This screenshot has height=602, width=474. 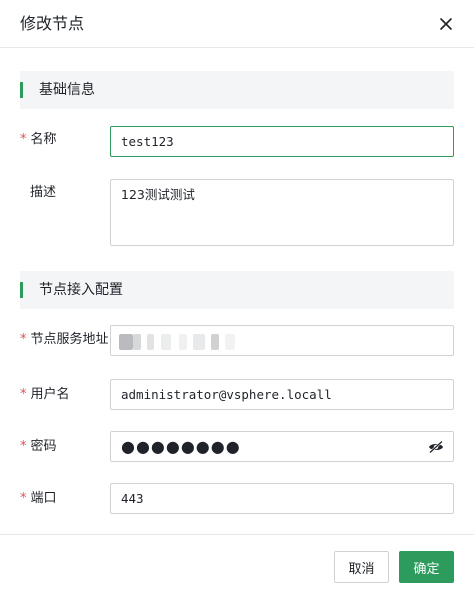 I want to click on address-label: * 节点服务地址, so click(x=64, y=339).